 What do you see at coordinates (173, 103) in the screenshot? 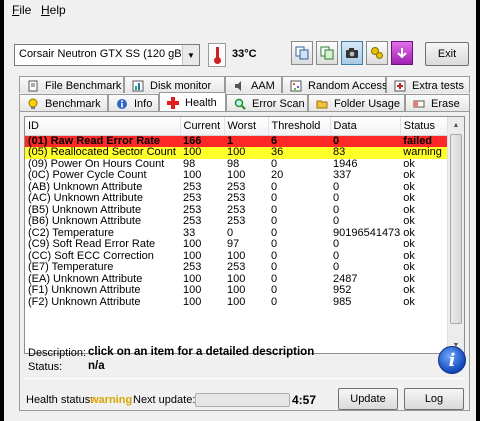
I see `health-cross-icon` at bounding box center [173, 103].